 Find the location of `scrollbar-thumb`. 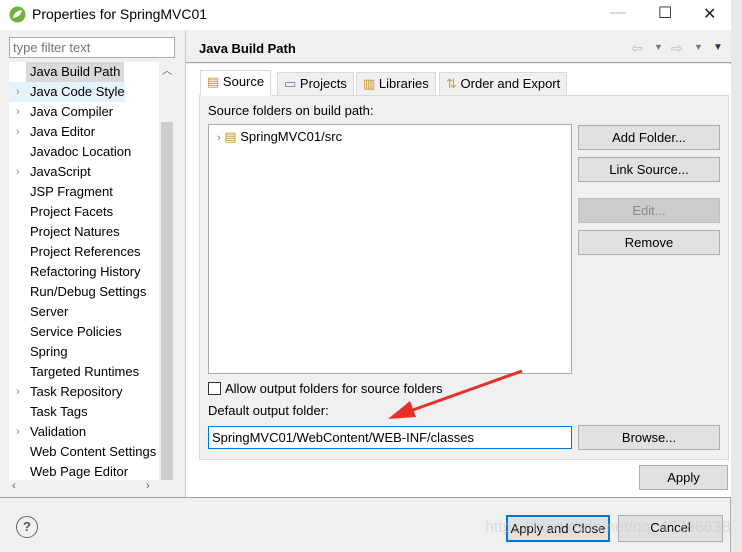

scrollbar-thumb is located at coordinates (167, 301).